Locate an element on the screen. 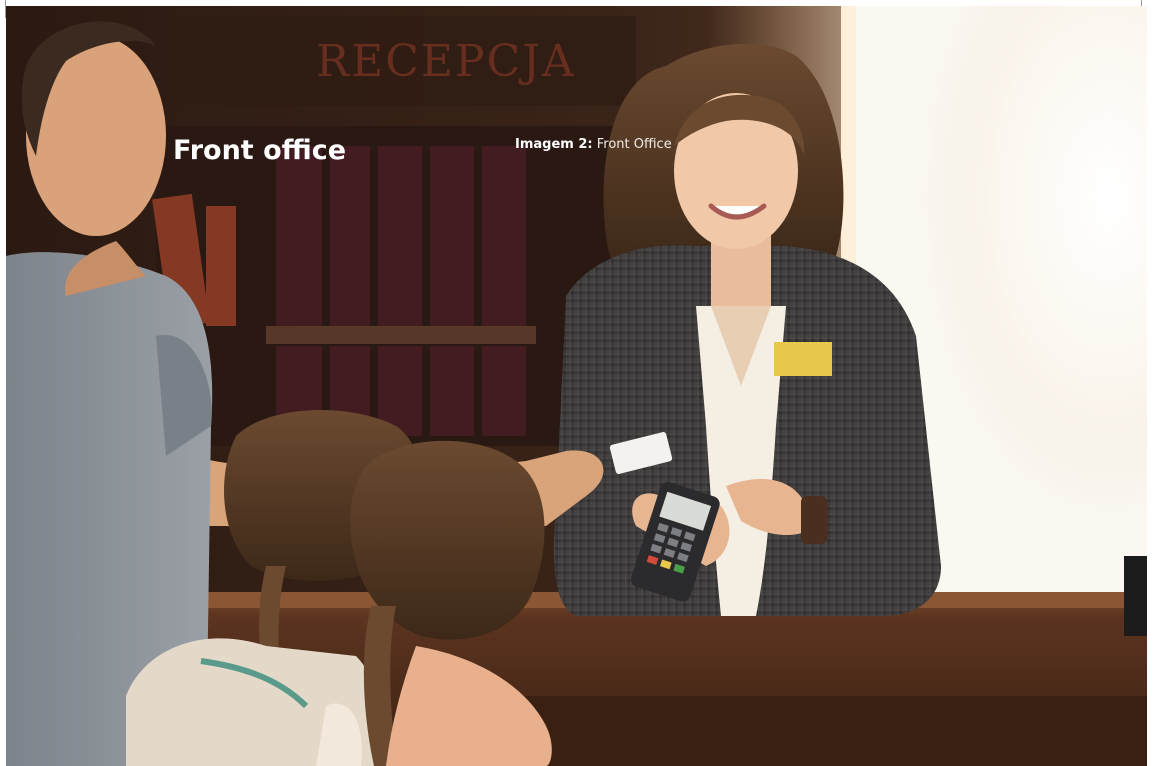  caption-label: Imagem 2: is located at coordinates (554, 144).